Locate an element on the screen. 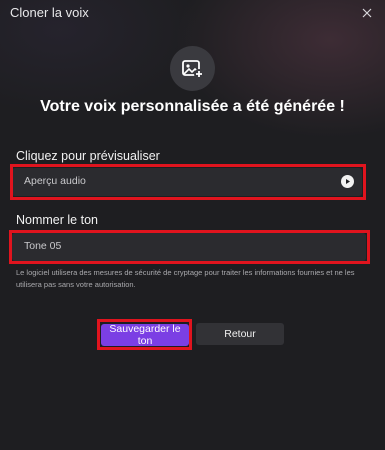 The height and width of the screenshot is (450, 385). audio-preview-field: Aperçu audio is located at coordinates (187, 182).